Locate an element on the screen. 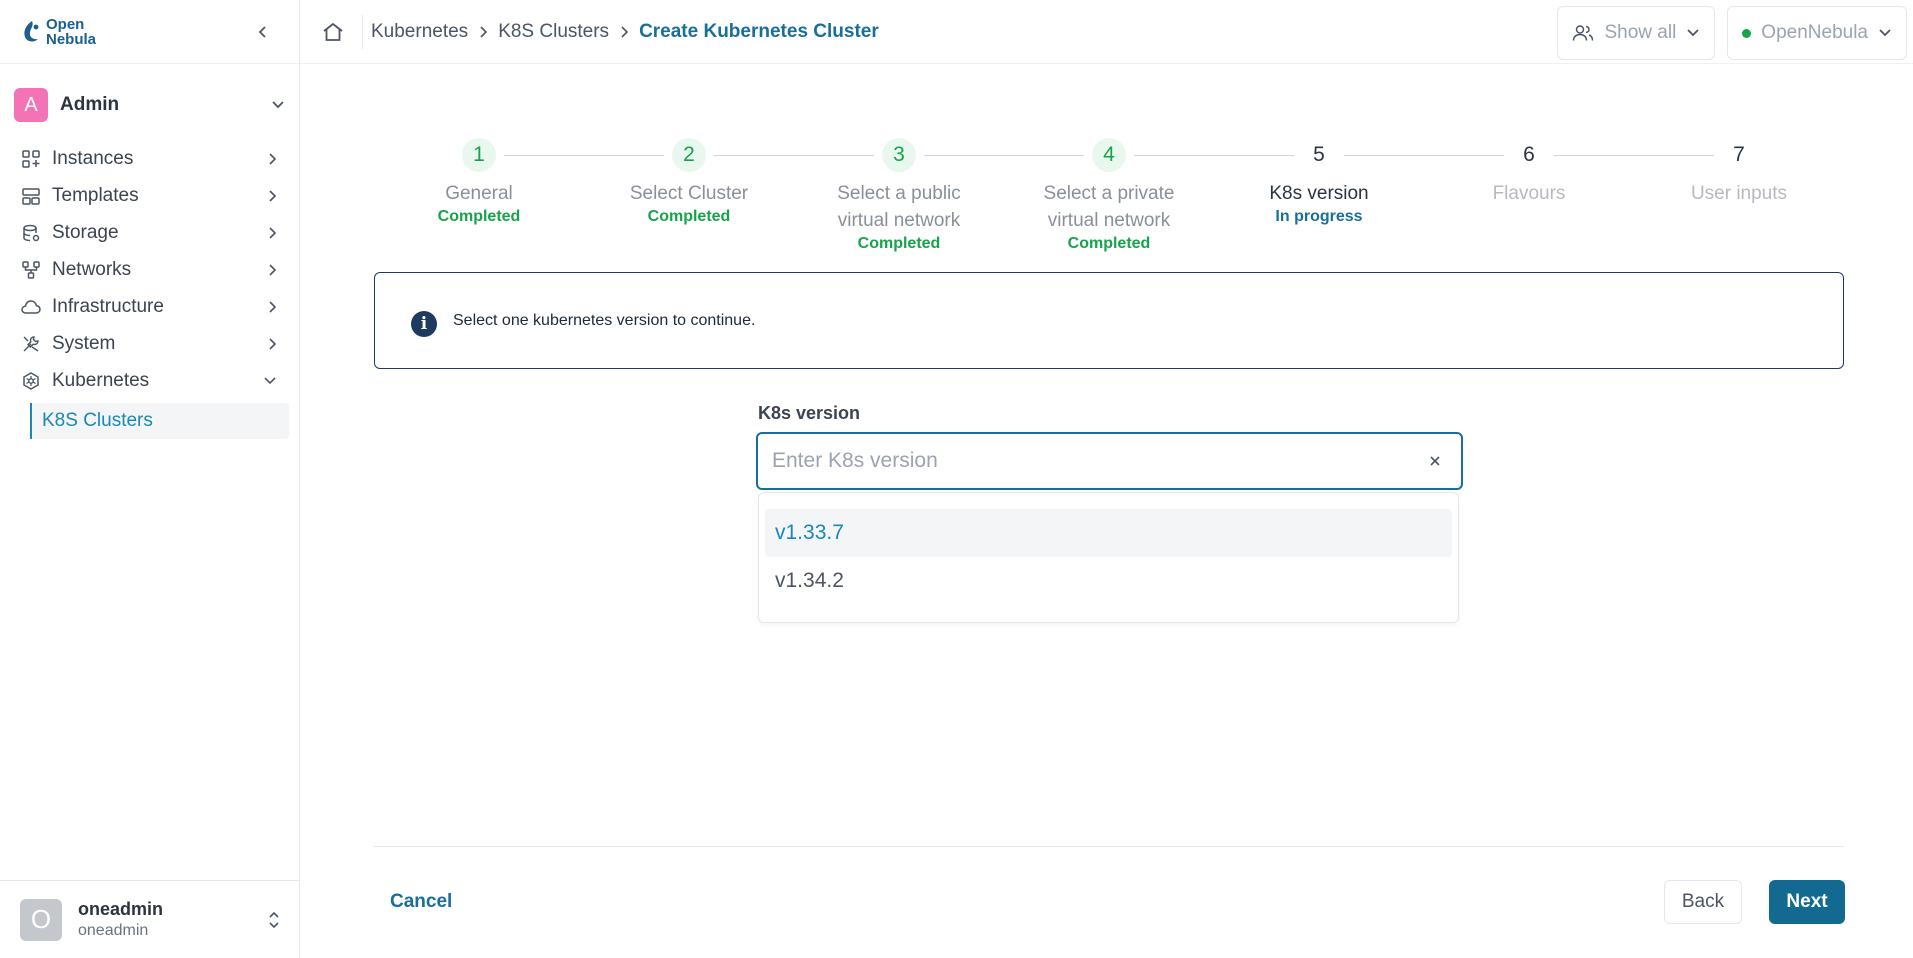  step-label: K8s version is located at coordinates (1319, 193).